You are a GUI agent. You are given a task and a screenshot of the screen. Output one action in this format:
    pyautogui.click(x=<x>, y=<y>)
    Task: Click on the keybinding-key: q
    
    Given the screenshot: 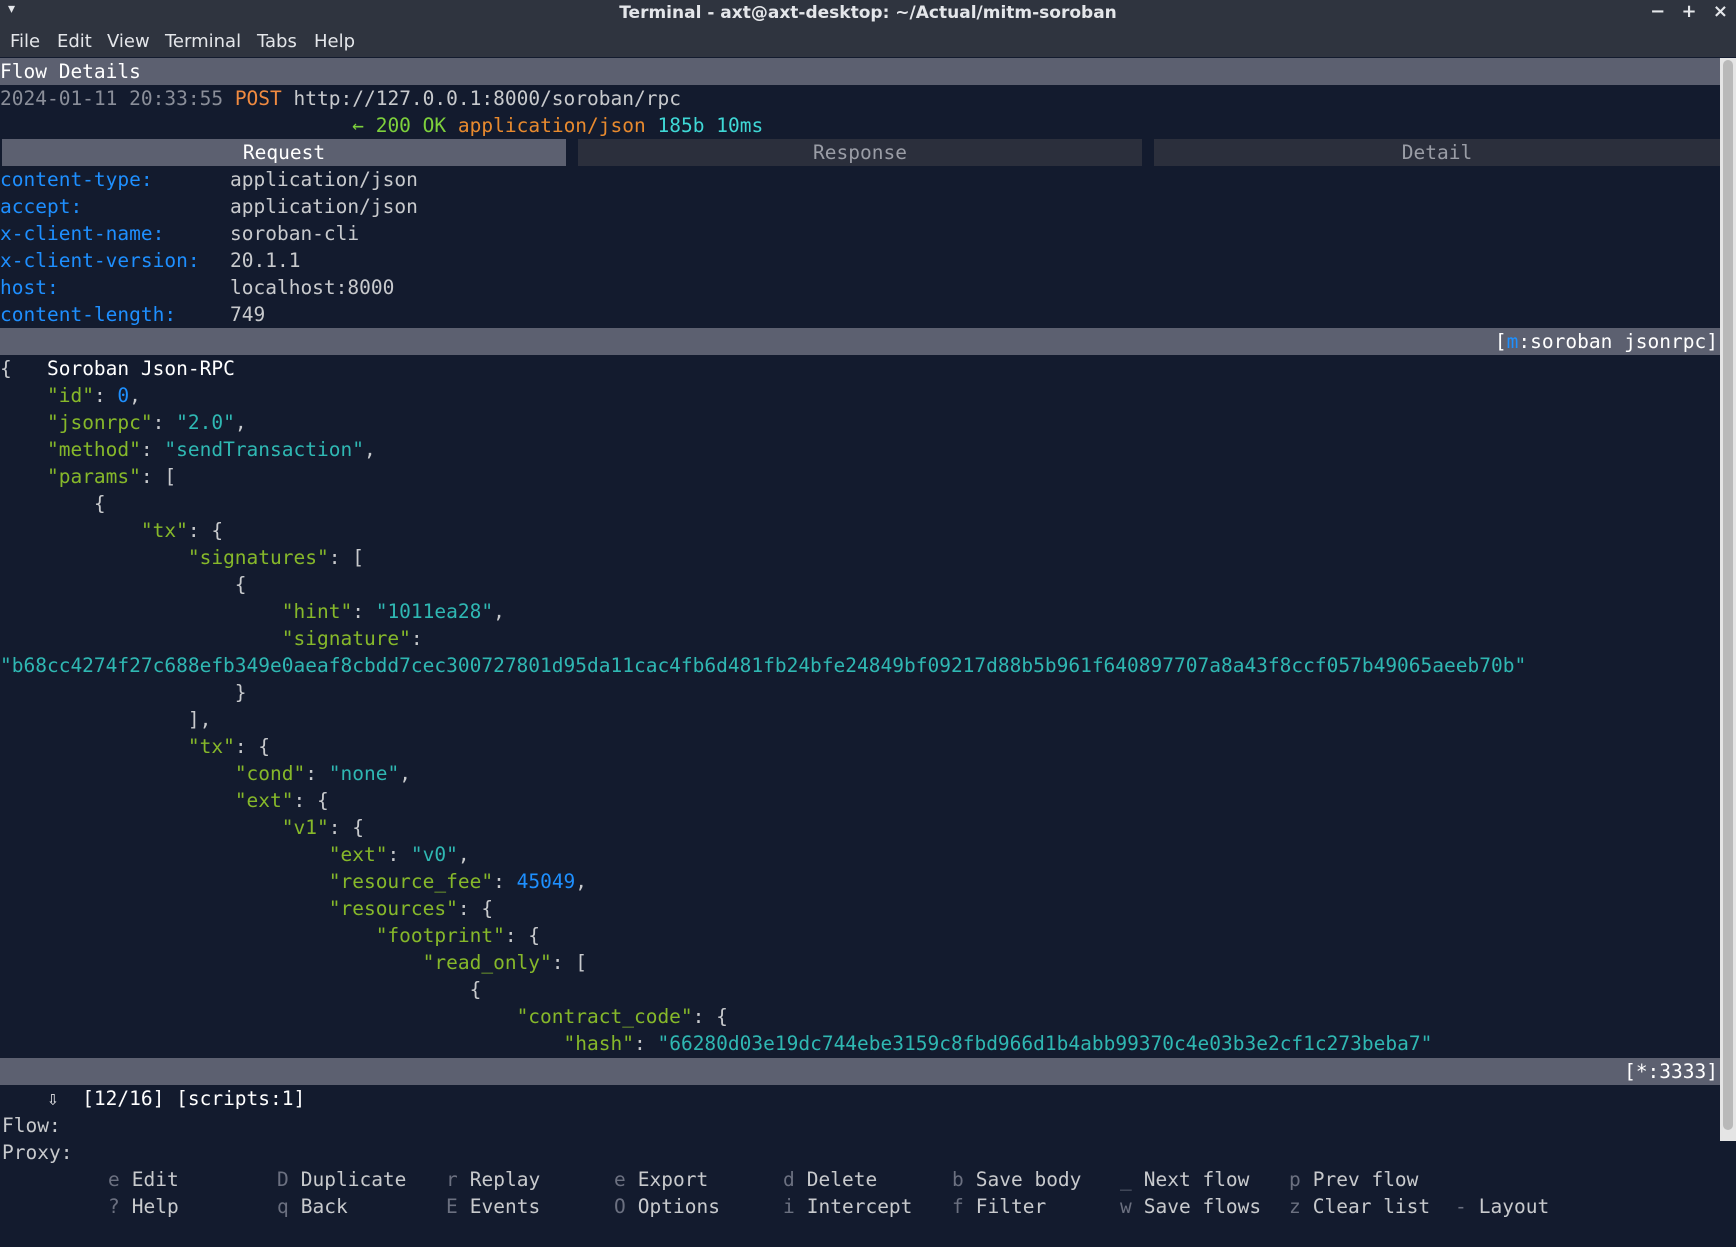 What is the action you would take?
    pyautogui.click(x=283, y=1206)
    